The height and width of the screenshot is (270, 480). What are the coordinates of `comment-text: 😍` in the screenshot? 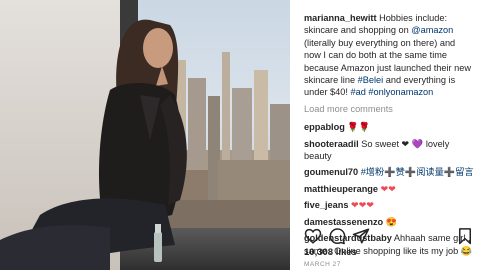 It's located at (391, 221).